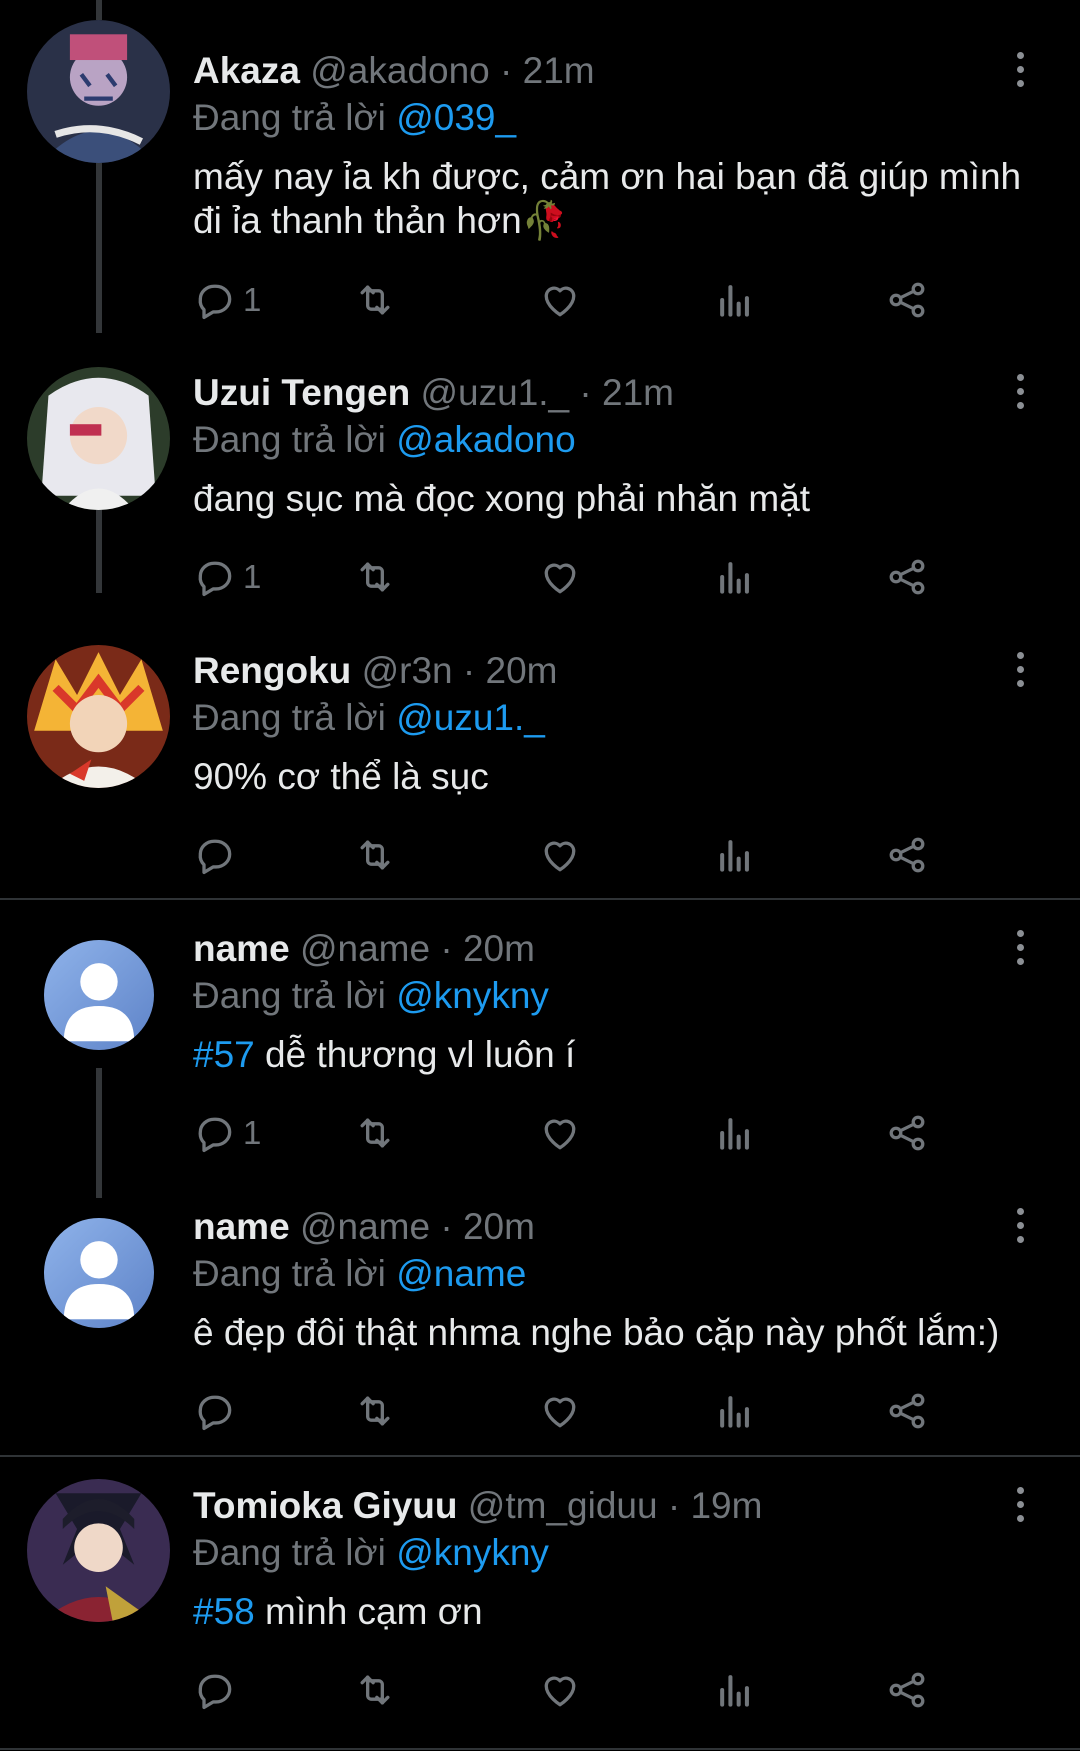 The height and width of the screenshot is (1751, 1080). I want to click on user-handle: @uzu1._, so click(494, 392).